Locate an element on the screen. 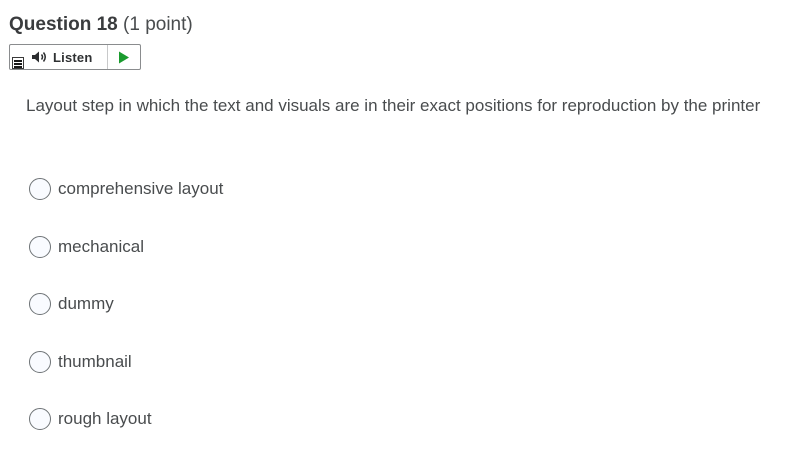  option-label: mechanical is located at coordinates (101, 246).